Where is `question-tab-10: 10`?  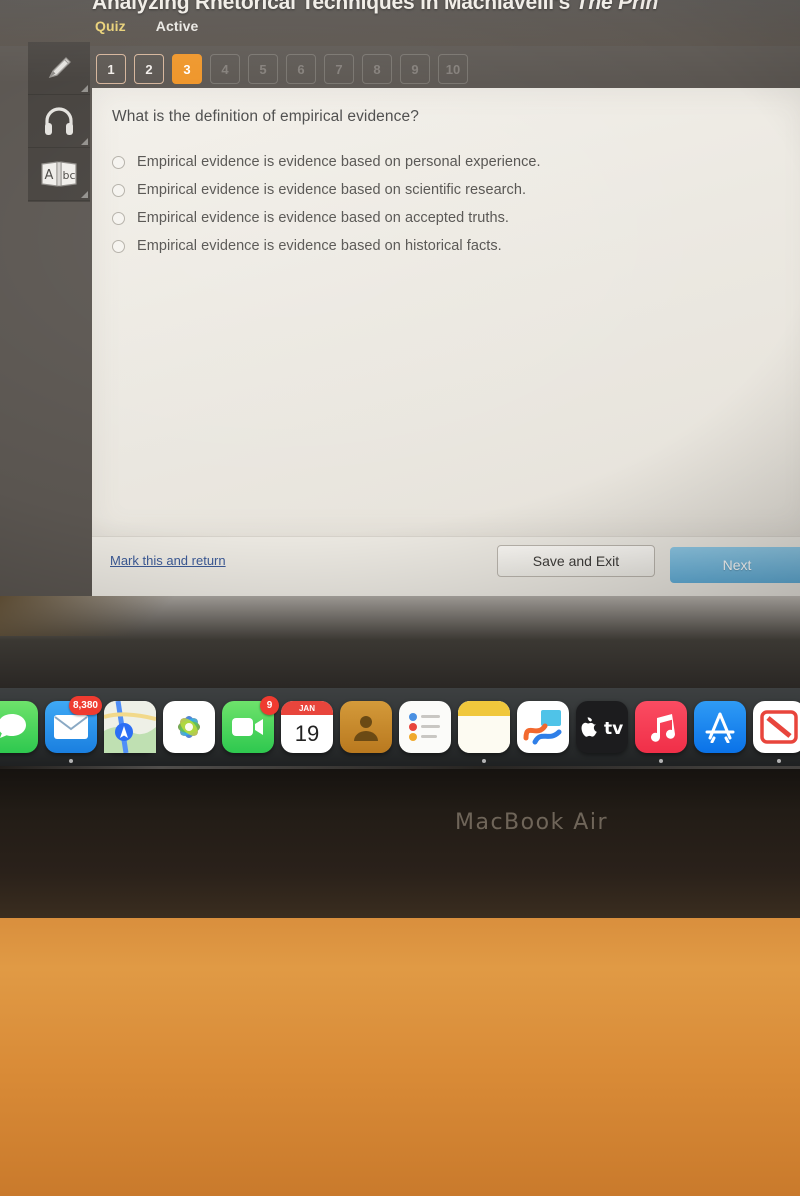 question-tab-10: 10 is located at coordinates (453, 69).